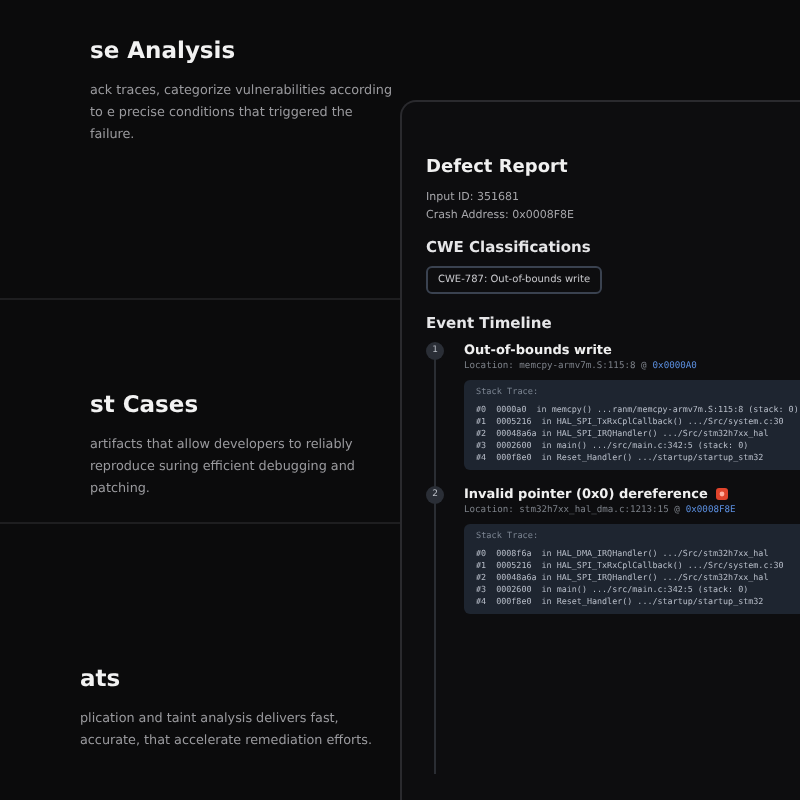  What do you see at coordinates (101, 678) in the screenshot?
I see `feature-title: ats` at bounding box center [101, 678].